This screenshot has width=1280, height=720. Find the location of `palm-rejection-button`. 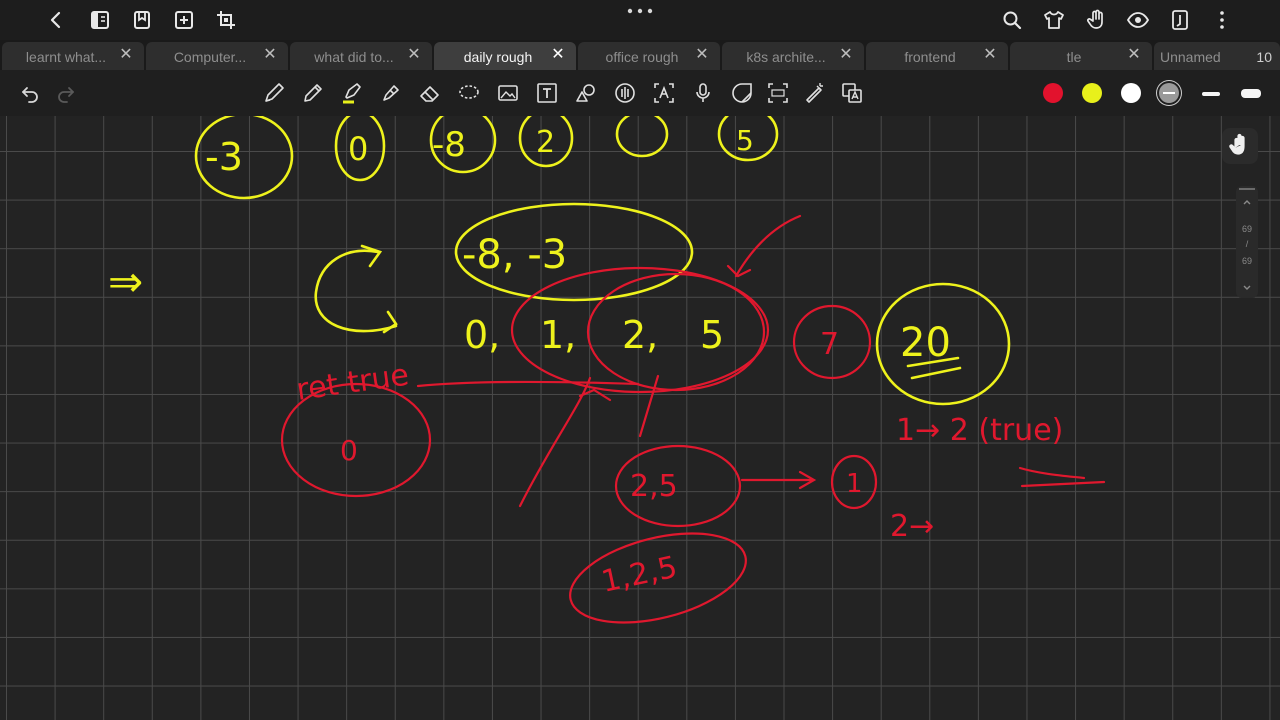

palm-rejection-button is located at coordinates (1240, 146).